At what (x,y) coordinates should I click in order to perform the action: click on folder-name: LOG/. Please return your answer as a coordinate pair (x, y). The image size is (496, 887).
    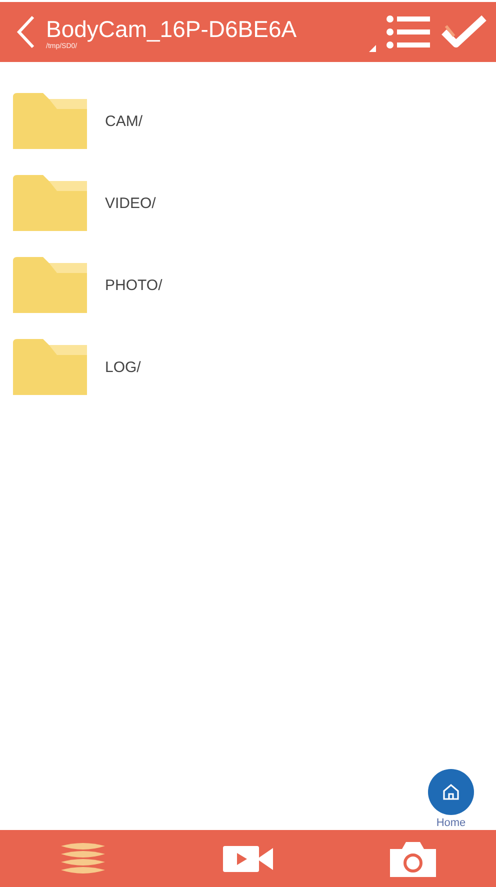
    Looking at the image, I should click on (123, 367).